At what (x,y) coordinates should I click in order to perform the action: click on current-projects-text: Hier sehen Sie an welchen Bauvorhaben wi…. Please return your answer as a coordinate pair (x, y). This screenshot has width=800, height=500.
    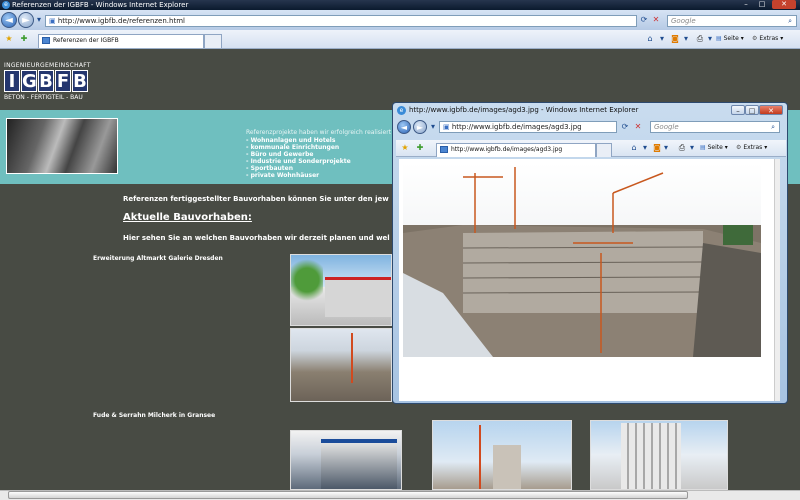
    Looking at the image, I should click on (256, 238).